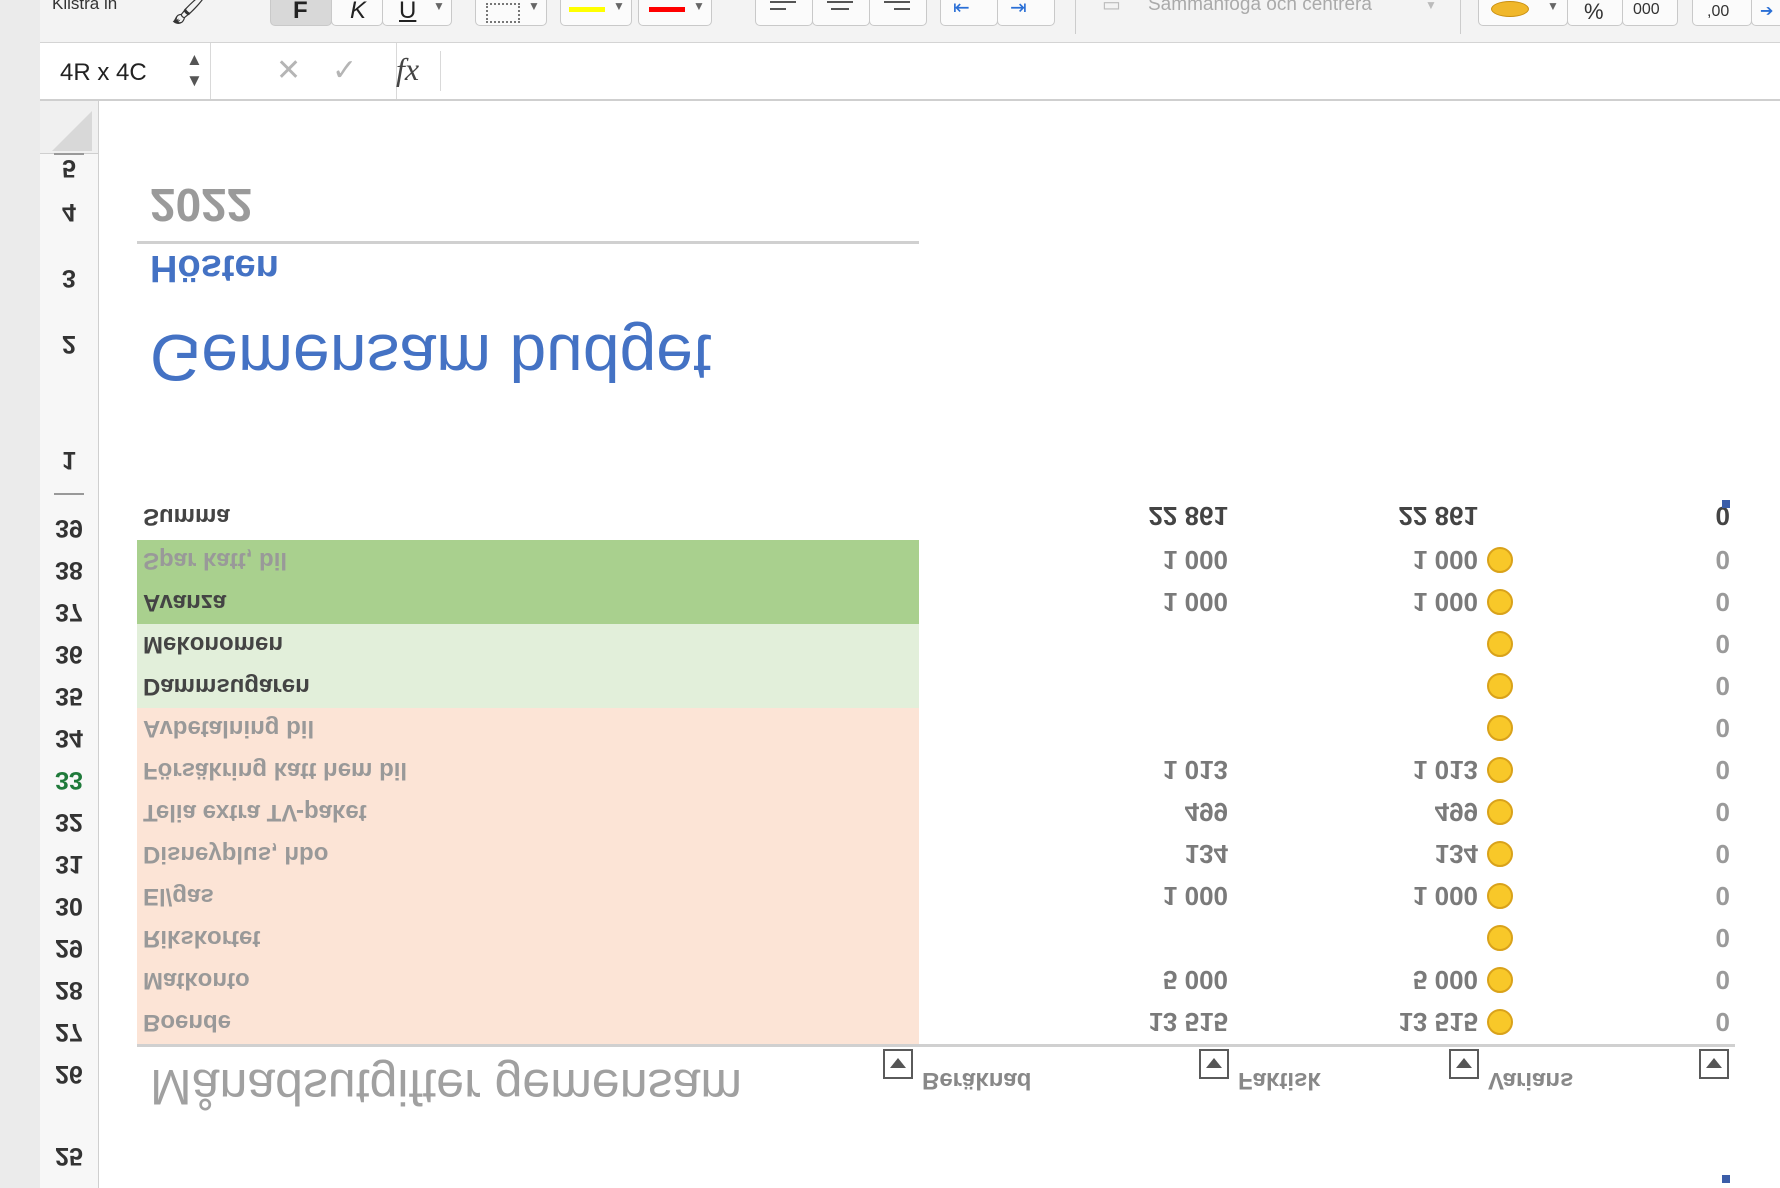  I want to click on name-box: 4R x 4C ▲ ▼, so click(125, 71).